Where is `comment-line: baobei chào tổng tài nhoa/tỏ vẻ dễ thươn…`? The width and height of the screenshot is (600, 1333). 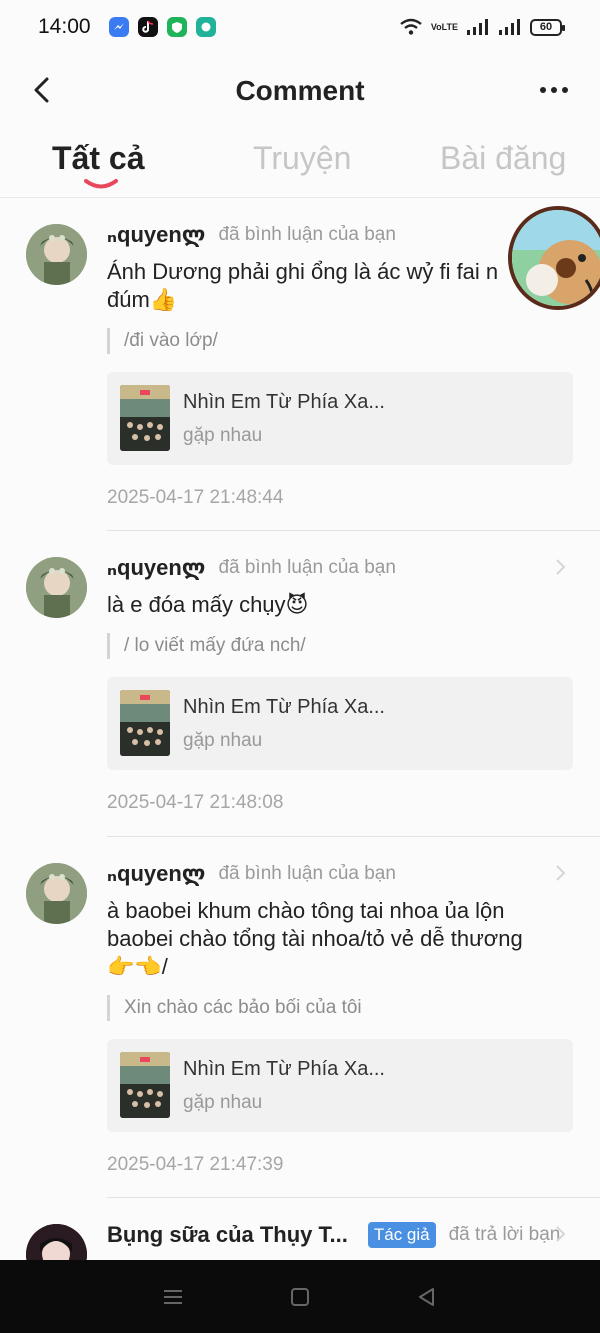 comment-line: baobei chào tổng tài nhoa/tỏ vẻ dễ thươn… is located at coordinates (315, 938).